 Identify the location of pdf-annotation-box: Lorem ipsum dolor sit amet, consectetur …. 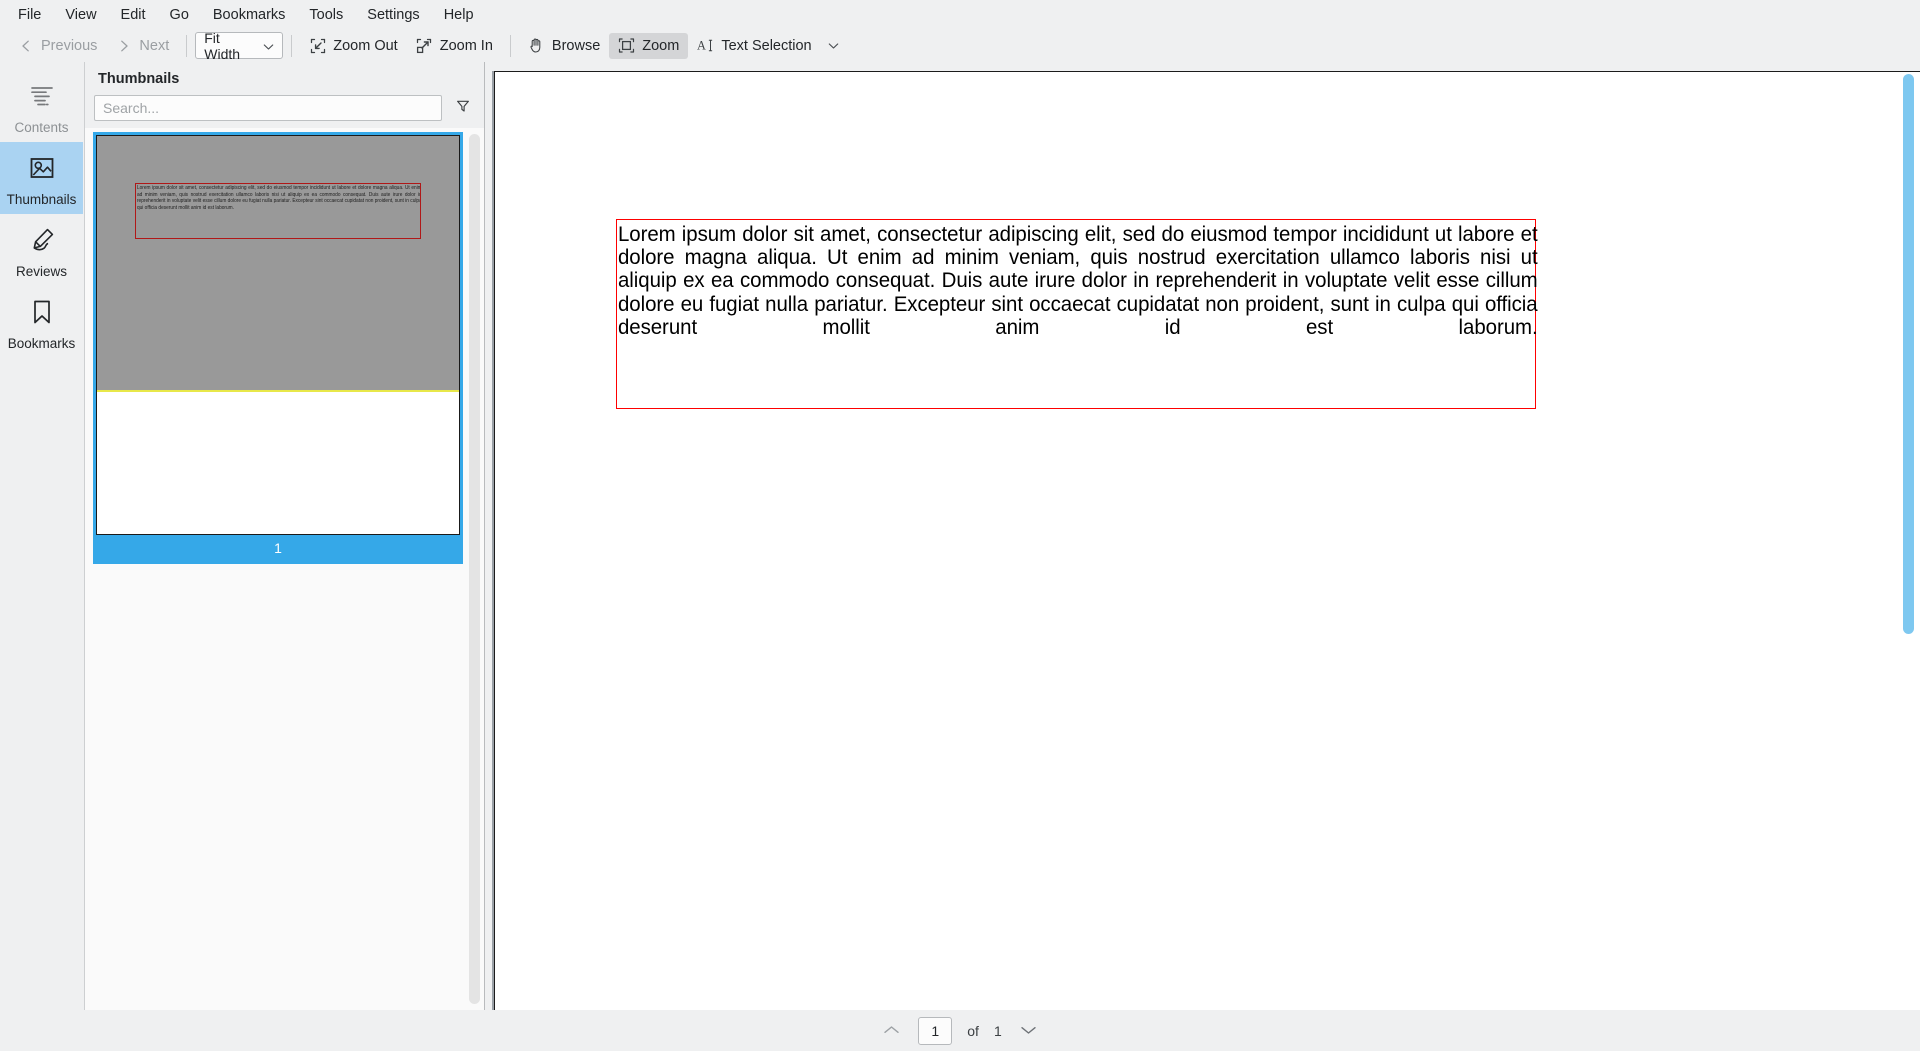
(1077, 314).